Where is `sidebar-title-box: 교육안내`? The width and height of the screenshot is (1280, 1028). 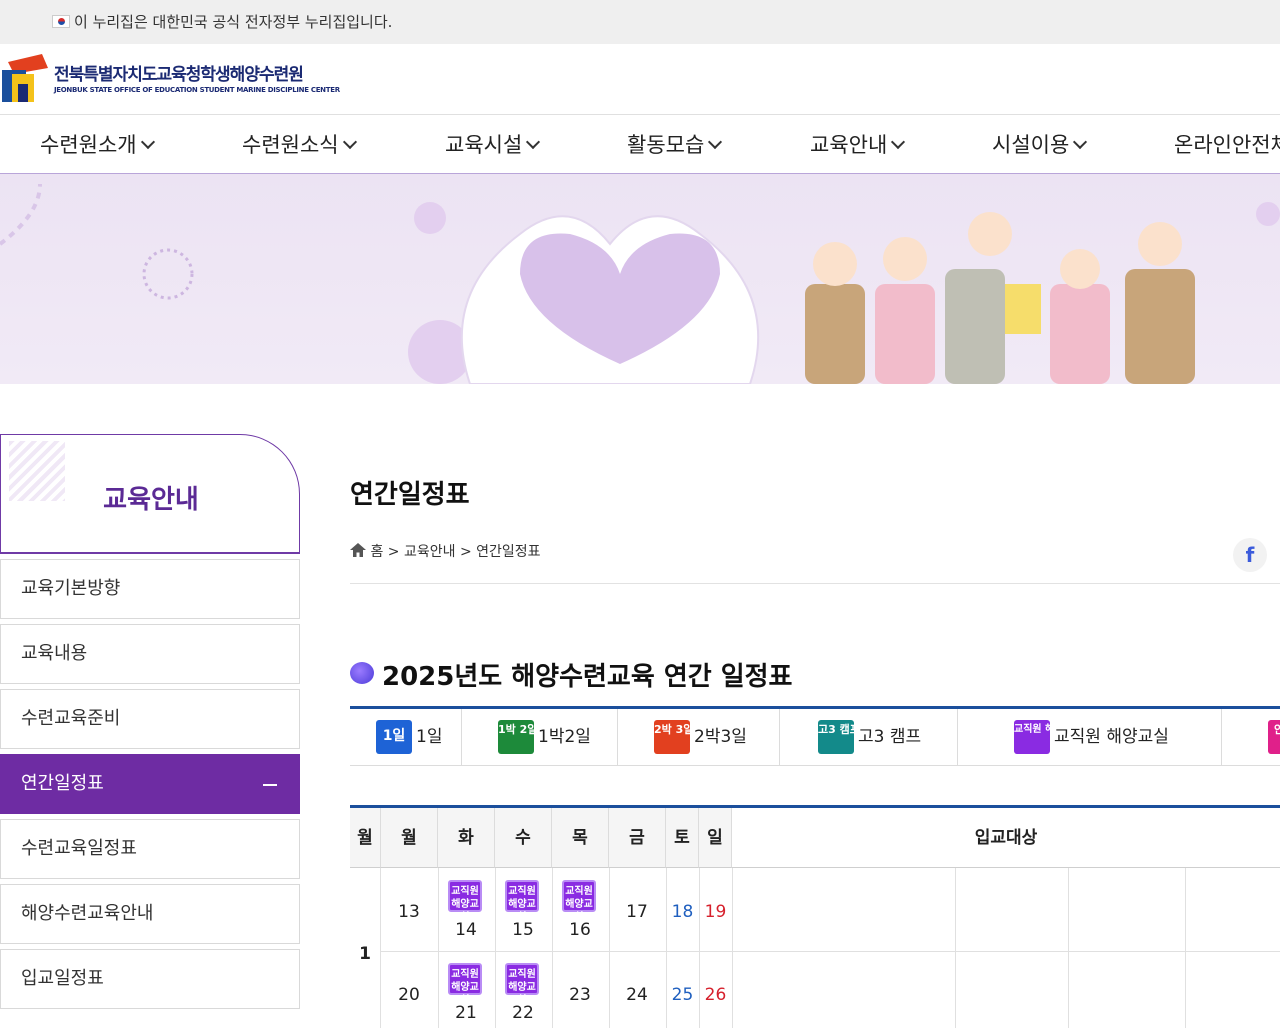 sidebar-title-box: 교육안내 is located at coordinates (150, 494).